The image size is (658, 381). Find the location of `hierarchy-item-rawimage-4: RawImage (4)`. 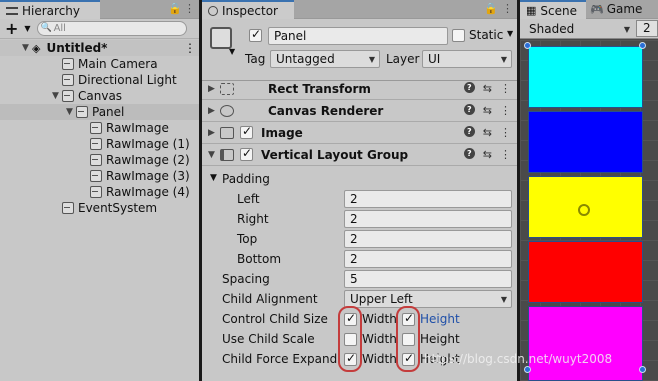

hierarchy-item-rawimage-4: RawImage (4) is located at coordinates (99, 192).